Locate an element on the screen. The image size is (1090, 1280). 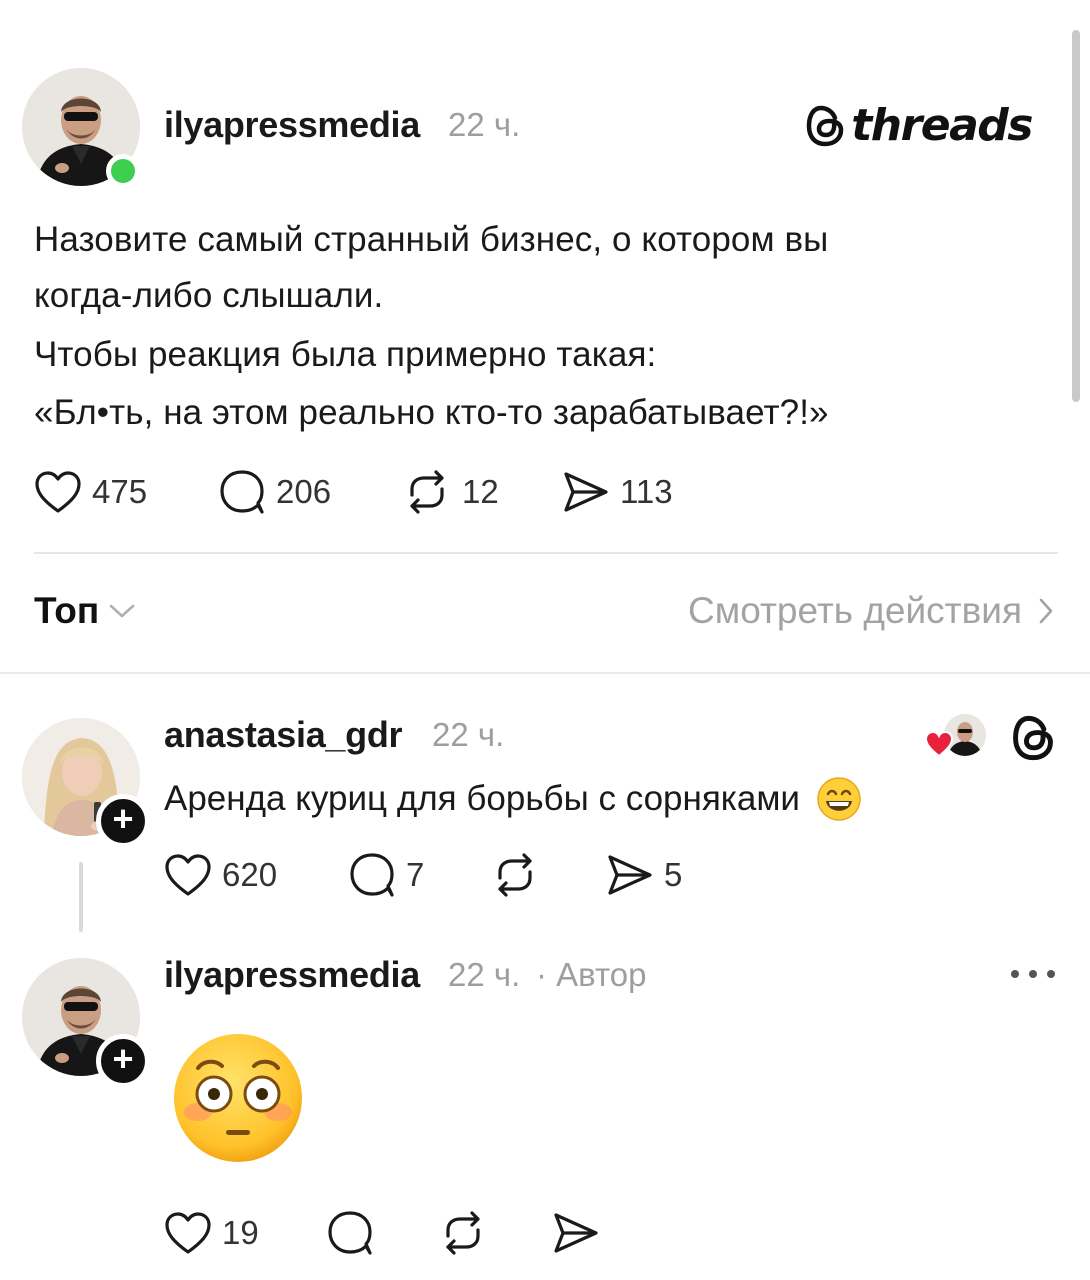
comment-reply-button: 7 is located at coordinates (386, 875).